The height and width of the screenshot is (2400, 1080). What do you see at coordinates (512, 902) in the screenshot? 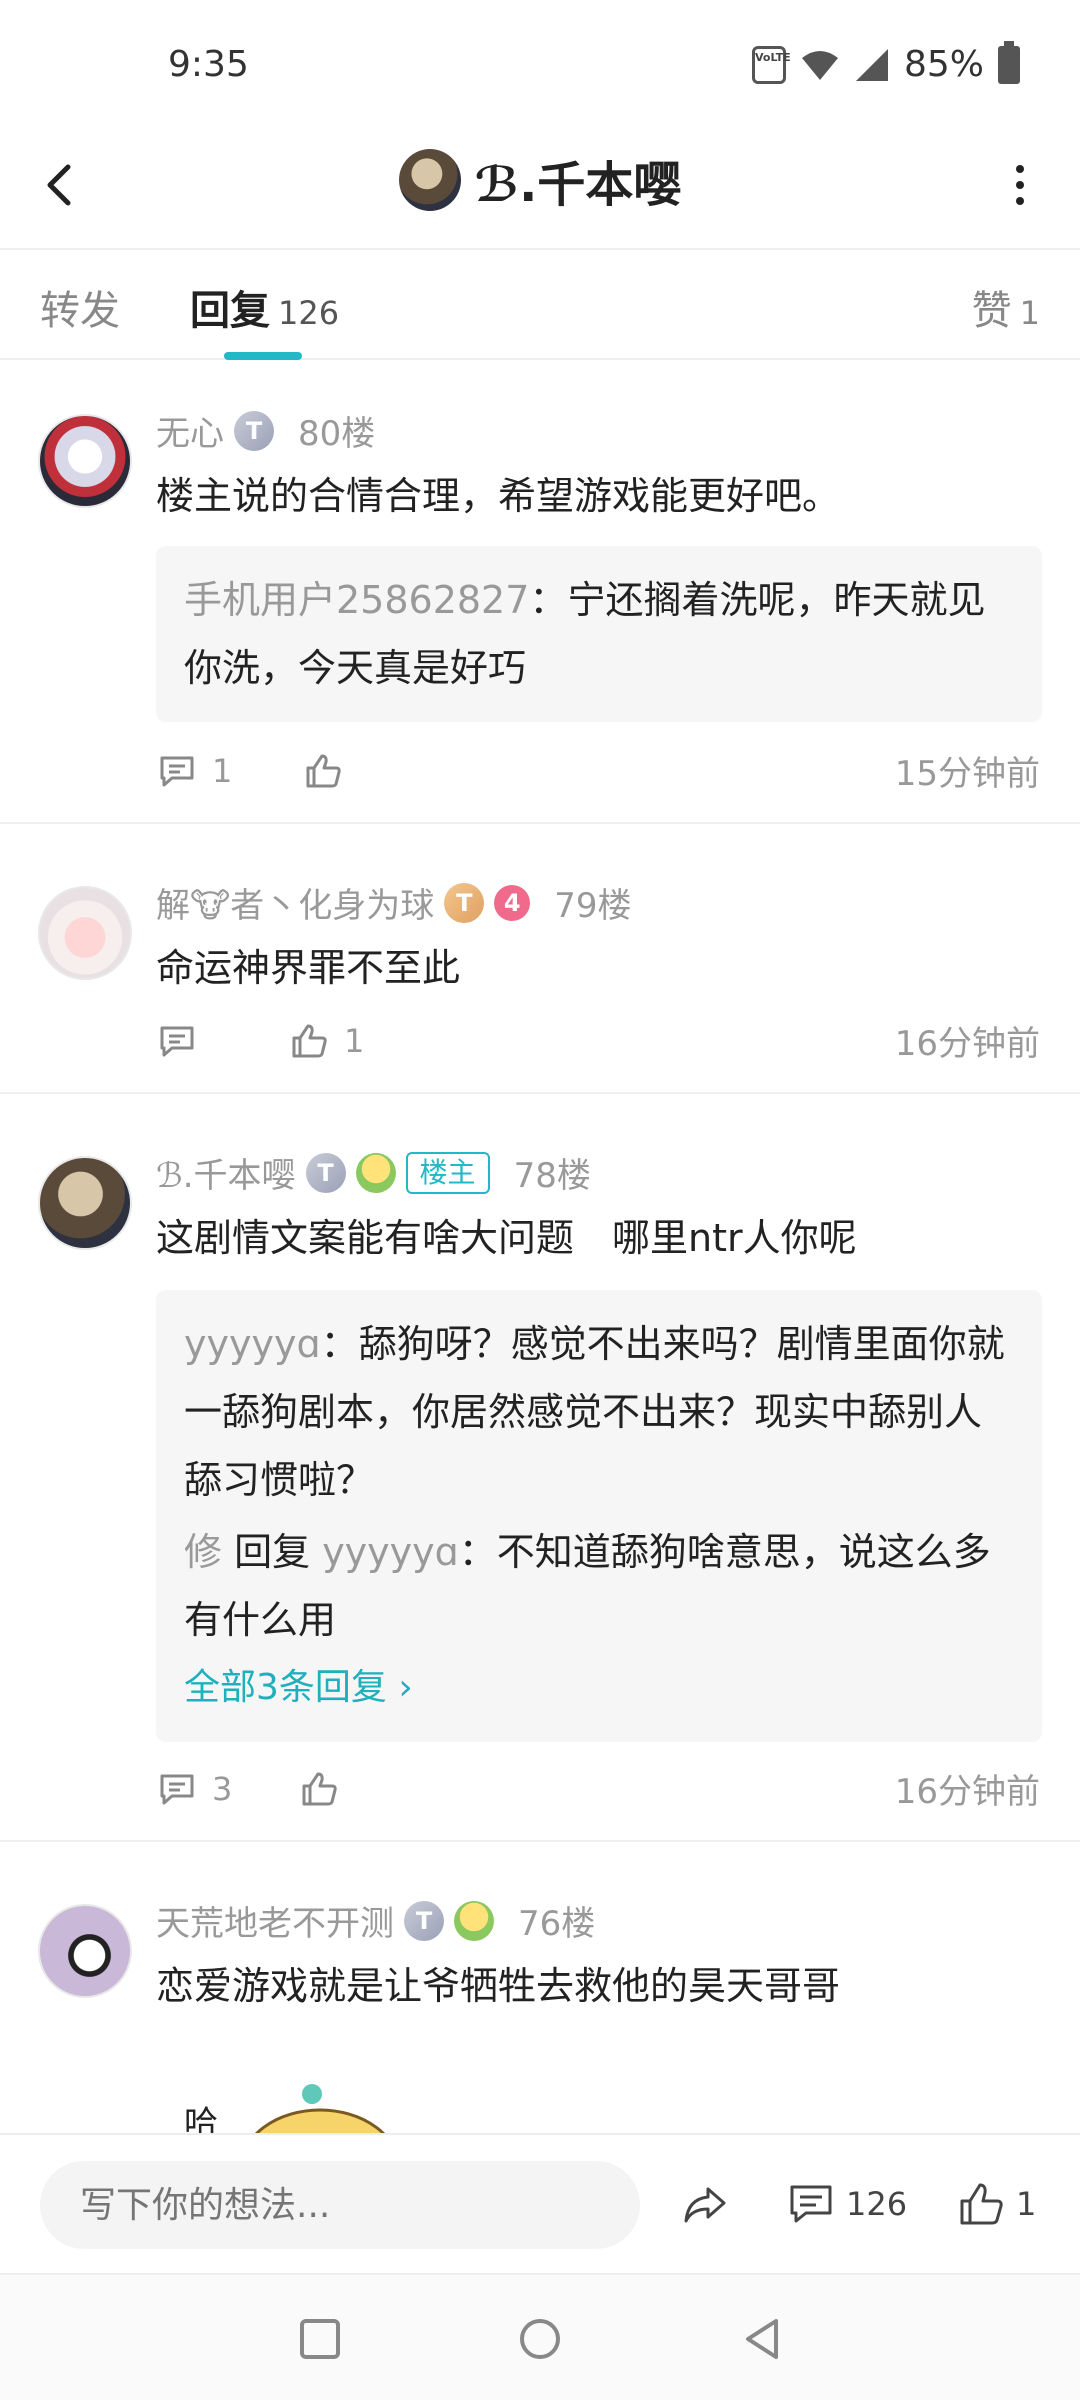
I see `level-badge: 4` at bounding box center [512, 902].